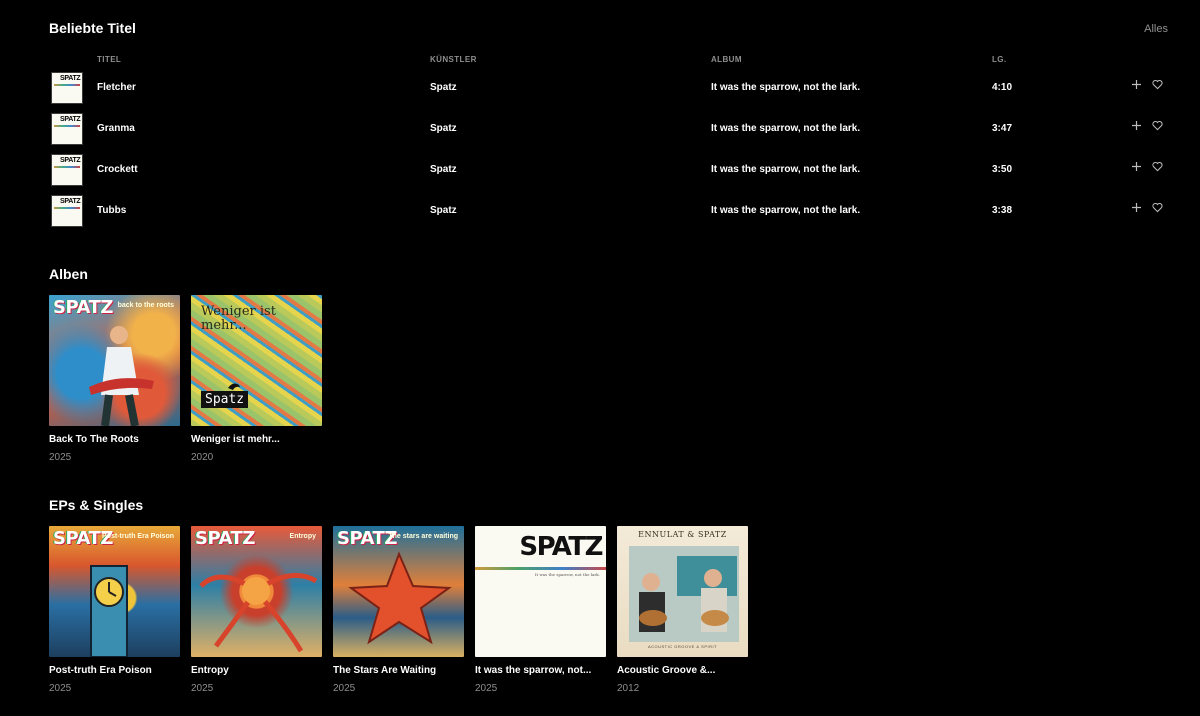 The width and height of the screenshot is (1200, 716). Describe the element at coordinates (540, 591) in the screenshot. I see `single-artwork: SPATZ It was the sparrow, not the lark.` at that location.